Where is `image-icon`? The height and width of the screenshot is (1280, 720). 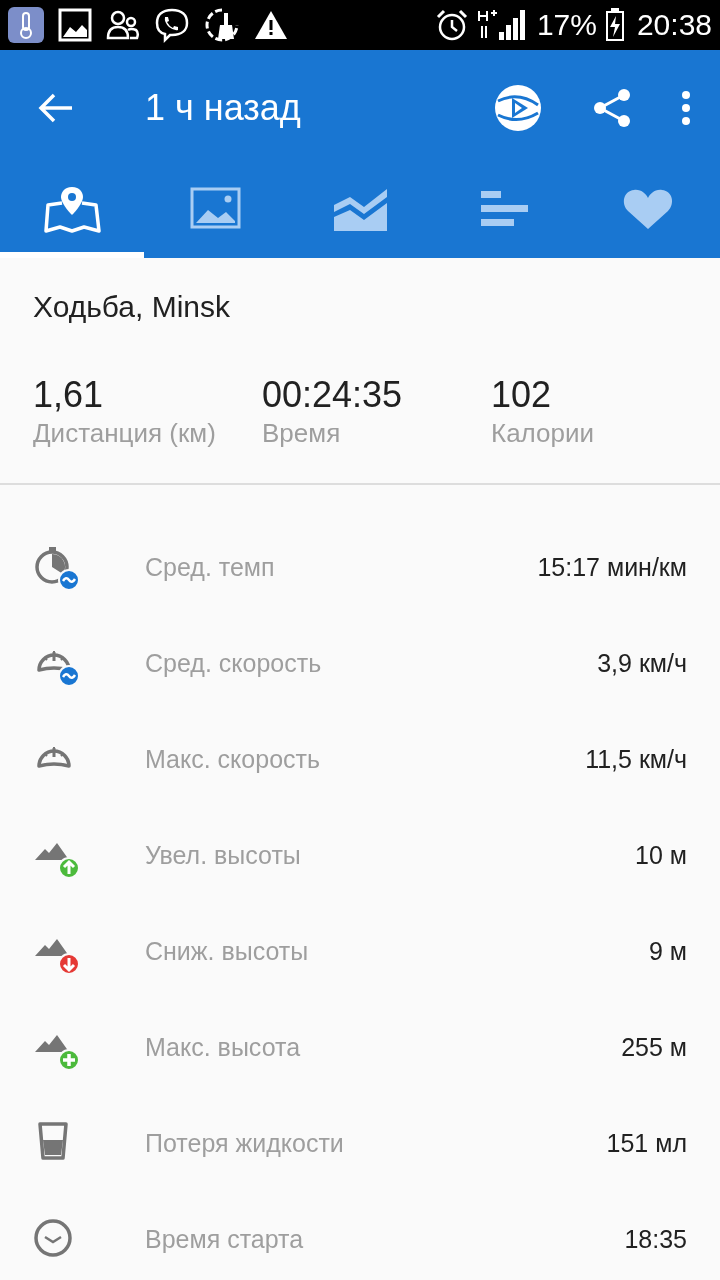
image-icon is located at coordinates (75, 25).